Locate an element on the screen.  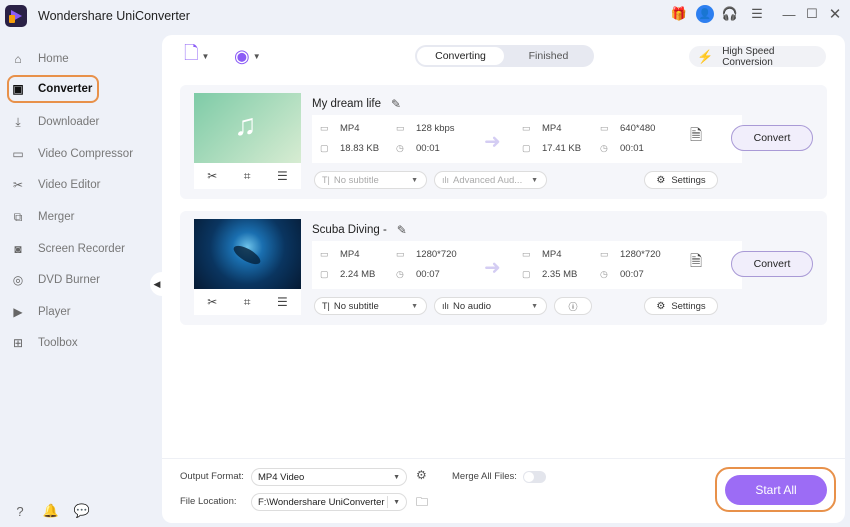
tab-converting: Converting is located at coordinates (460, 56).